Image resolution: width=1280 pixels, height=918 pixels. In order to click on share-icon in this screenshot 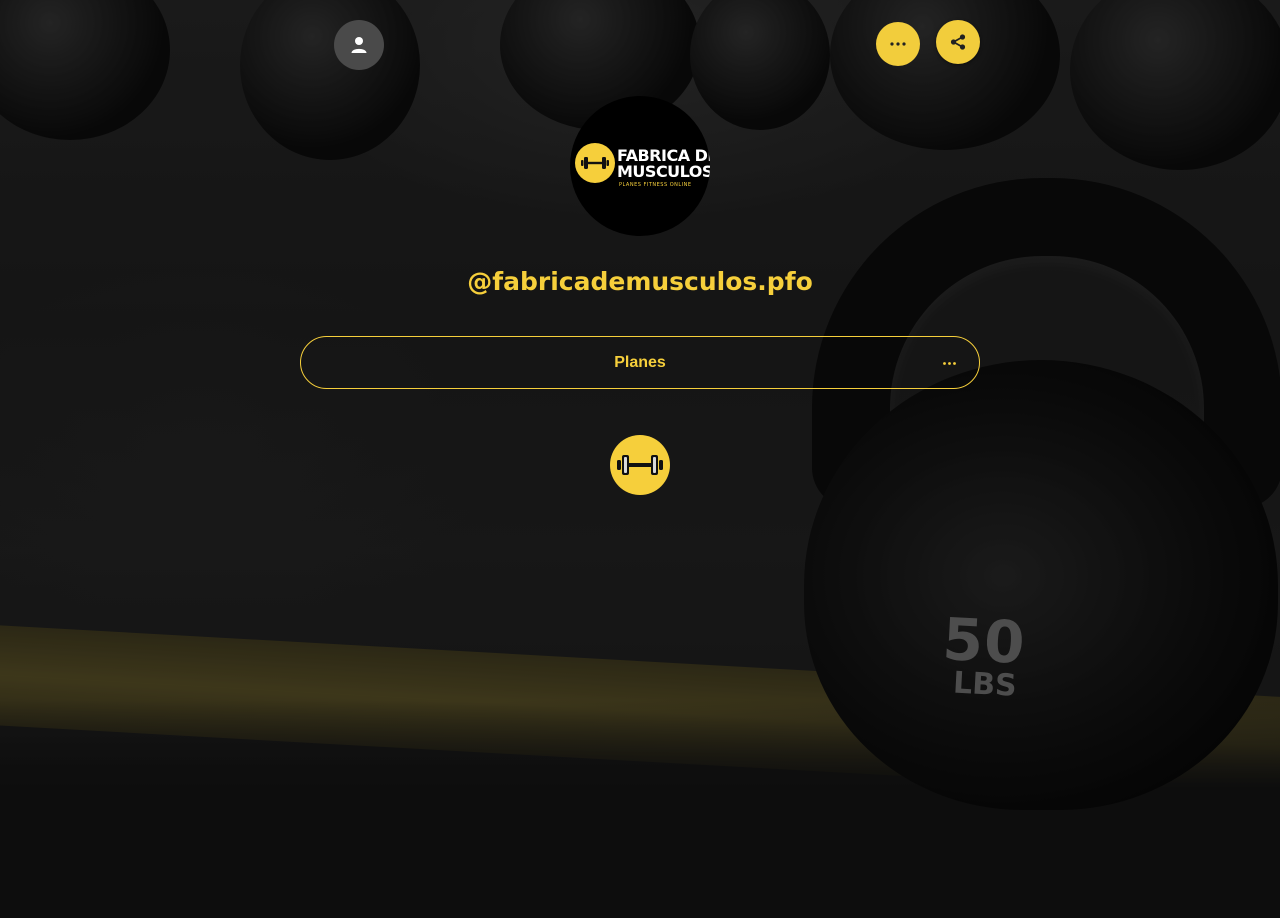, I will do `click(958, 42)`.